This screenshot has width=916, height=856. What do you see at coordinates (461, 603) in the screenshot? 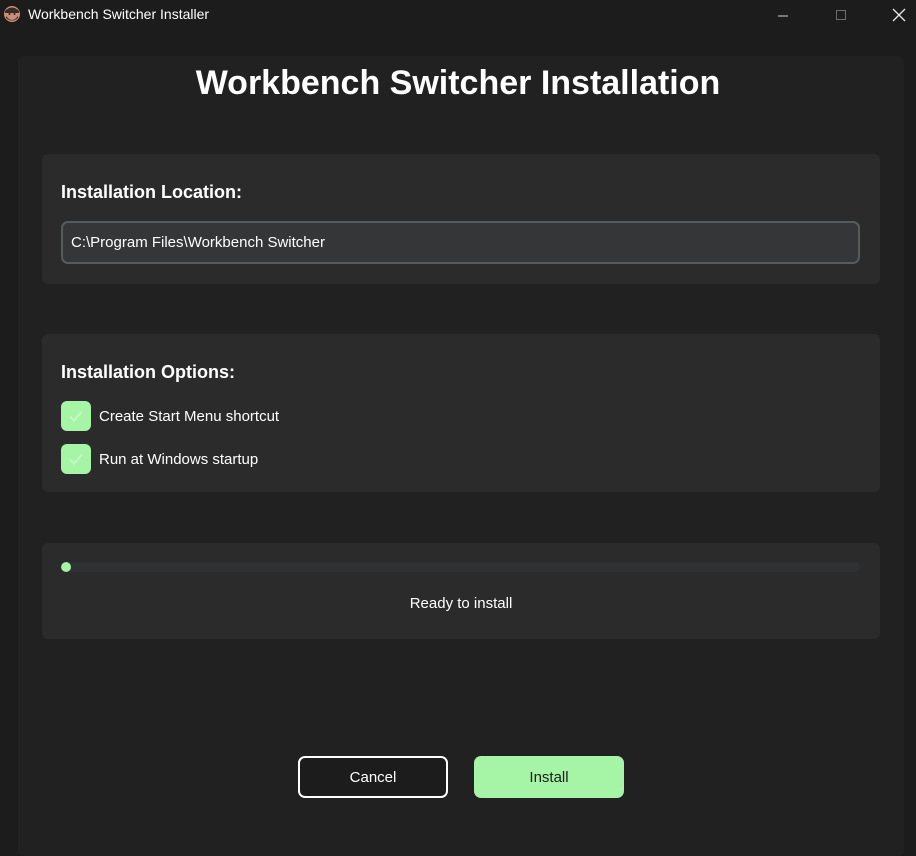
I see `progress-status-text: Ready to install` at bounding box center [461, 603].